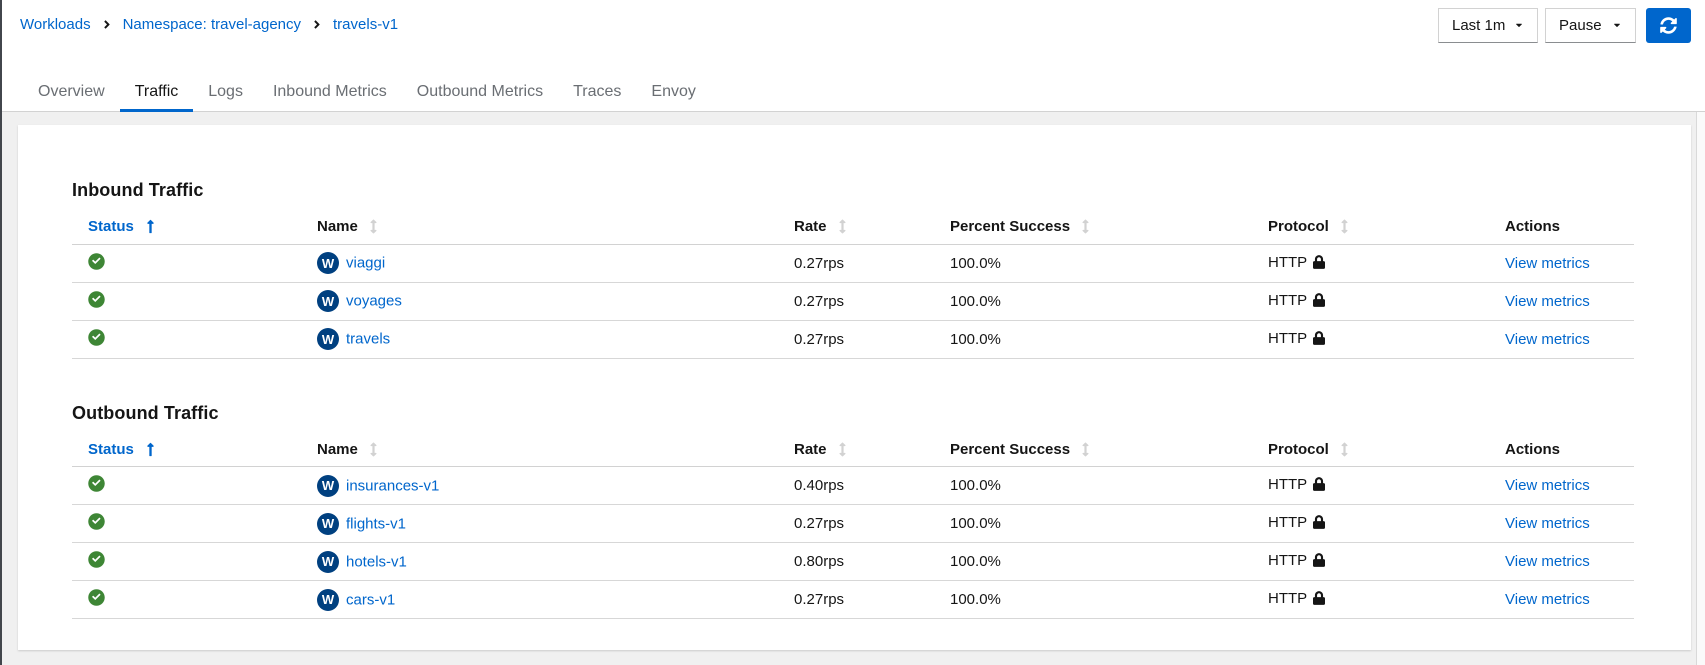  What do you see at coordinates (107, 24) in the screenshot?
I see `angle-right-icon` at bounding box center [107, 24].